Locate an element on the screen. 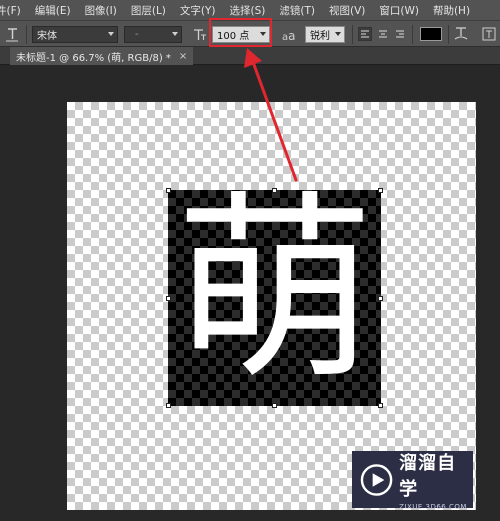  watermark: 溜溜自学 ZIXUE.3D66.COM is located at coordinates (412, 481).